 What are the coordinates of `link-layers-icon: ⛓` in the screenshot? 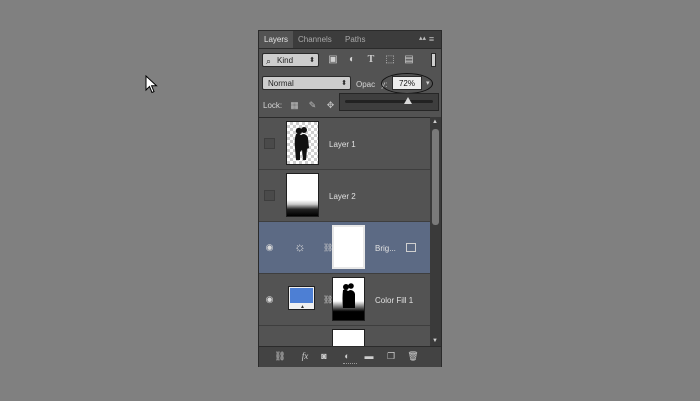 It's located at (280, 356).